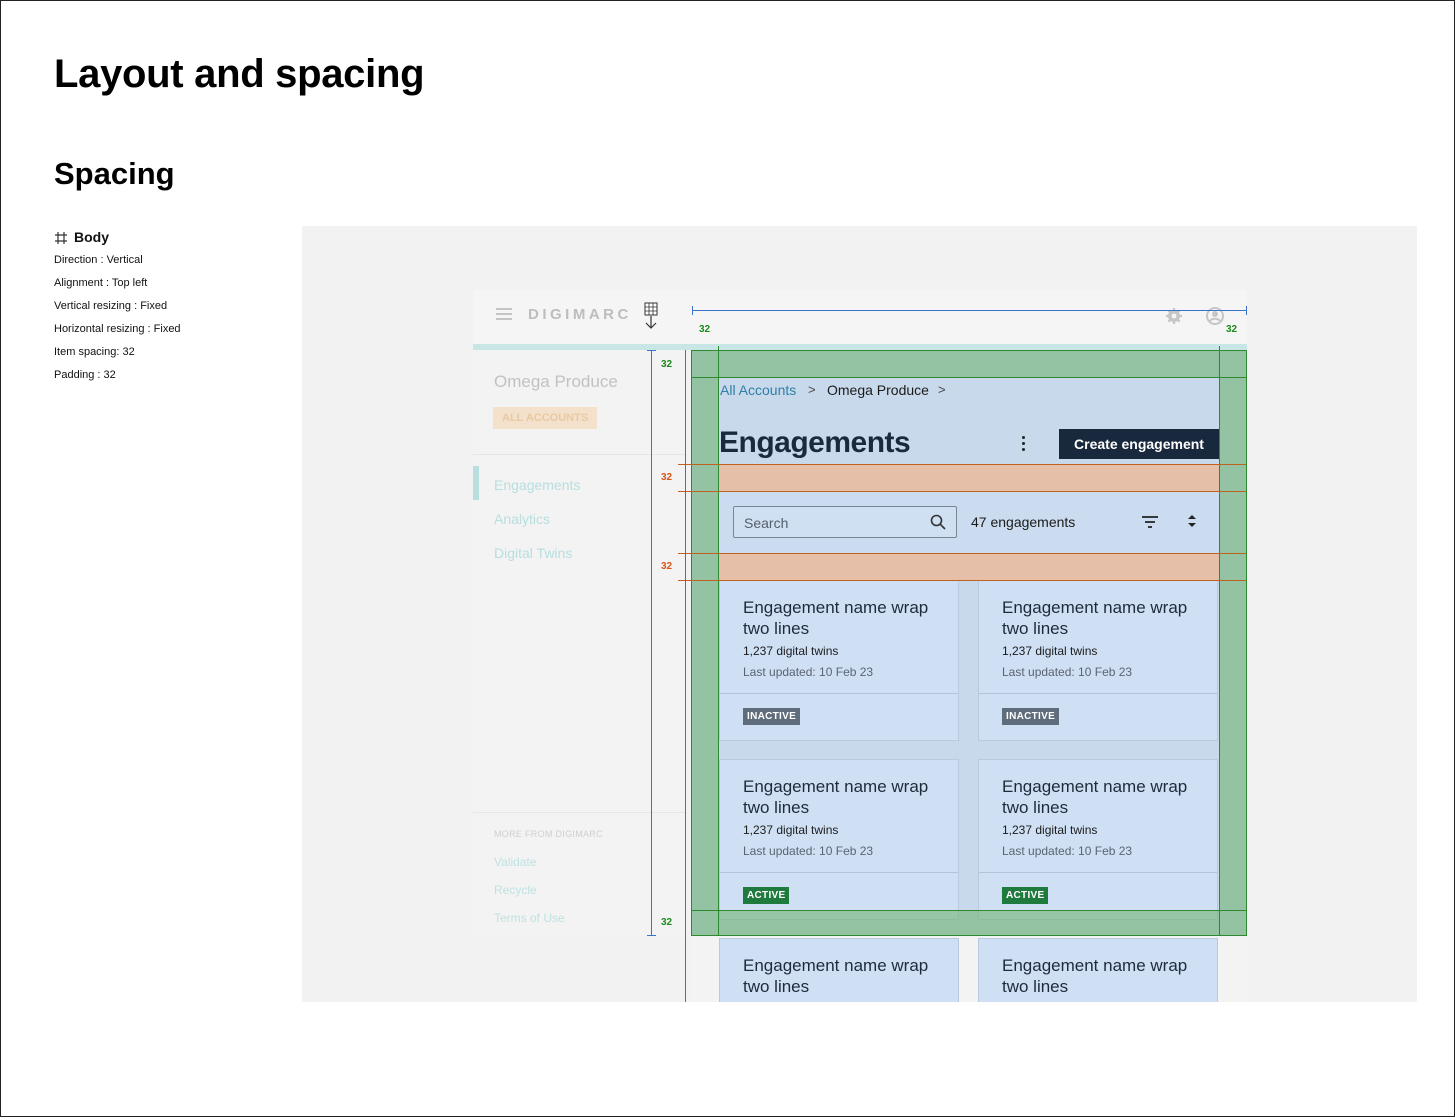  Describe the element at coordinates (1024, 444) in the screenshot. I see `more-options-icon` at that location.